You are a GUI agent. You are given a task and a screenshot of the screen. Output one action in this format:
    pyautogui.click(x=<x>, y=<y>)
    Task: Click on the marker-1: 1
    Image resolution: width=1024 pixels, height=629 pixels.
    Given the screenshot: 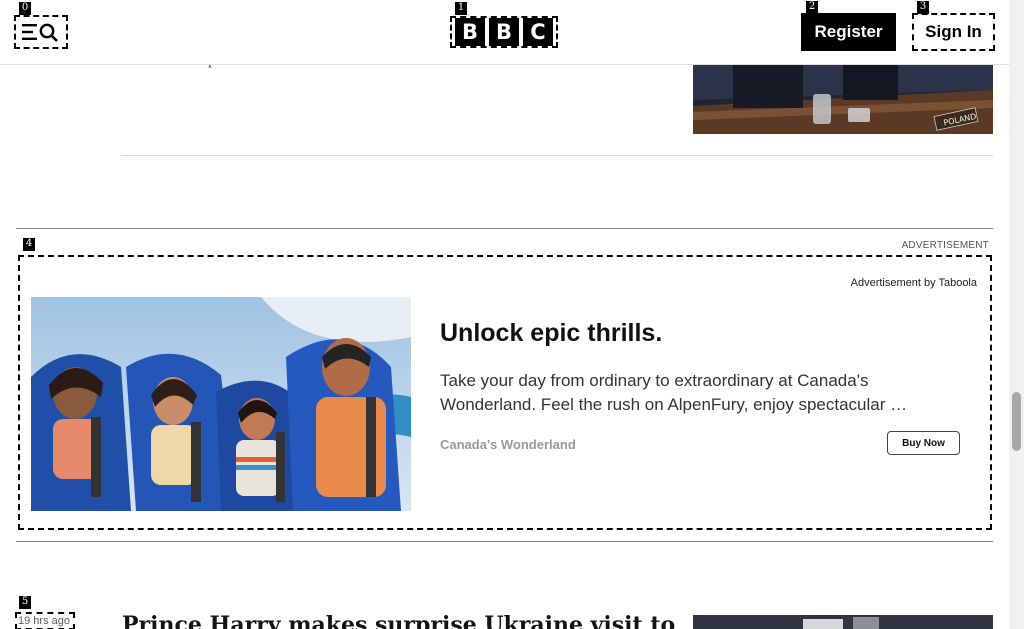 What is the action you would take?
    pyautogui.click(x=461, y=8)
    